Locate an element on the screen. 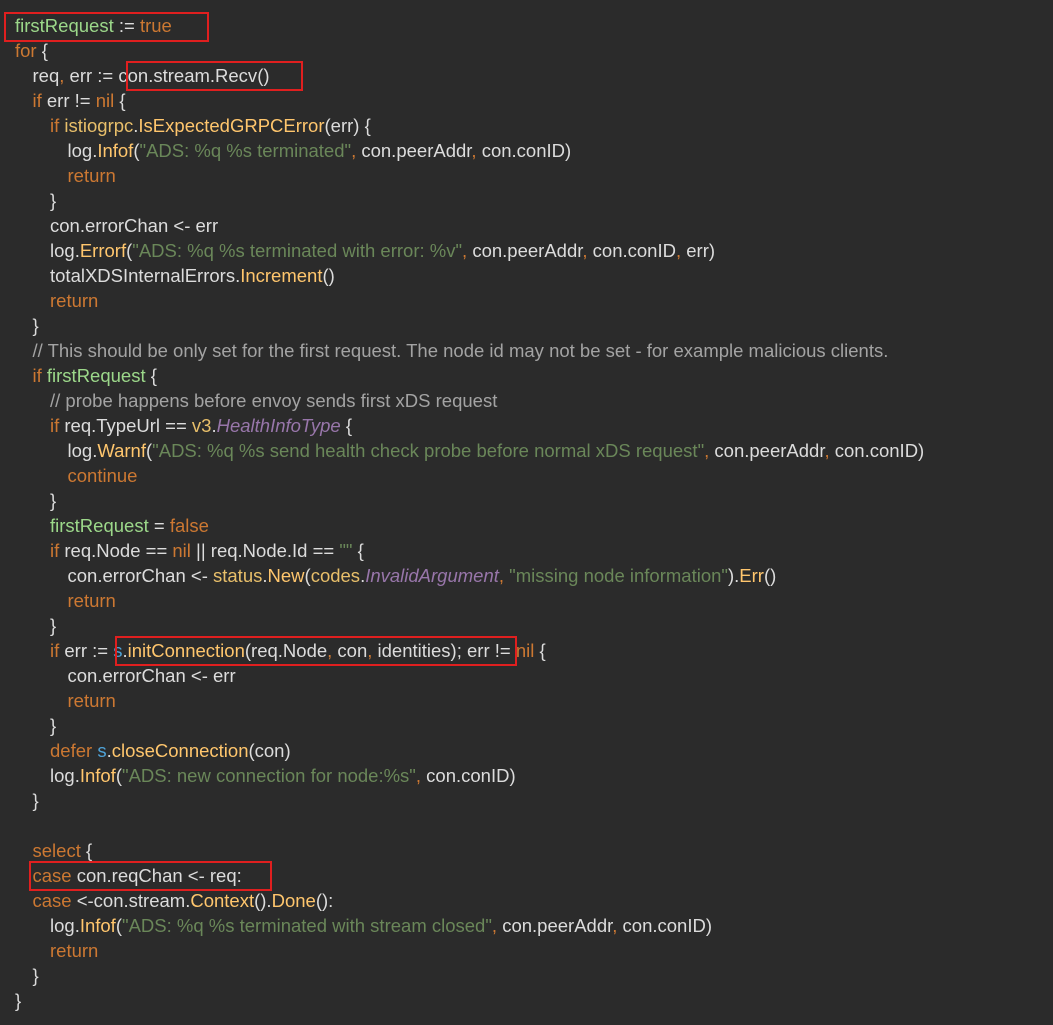  code-token: (): is located at coordinates (324, 900).